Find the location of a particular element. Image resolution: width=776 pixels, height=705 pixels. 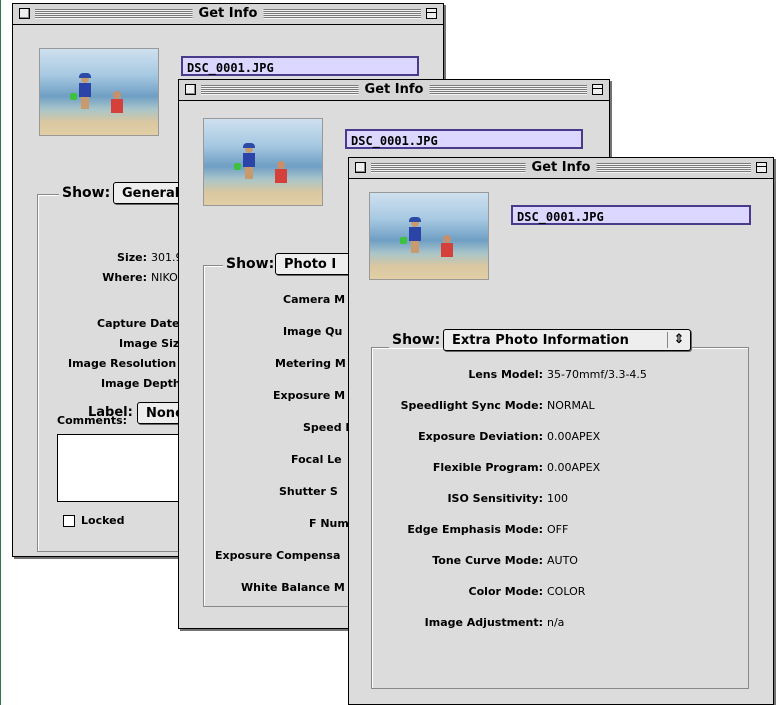

show-popup: Extra Photo Information ⇕ is located at coordinates (567, 340).